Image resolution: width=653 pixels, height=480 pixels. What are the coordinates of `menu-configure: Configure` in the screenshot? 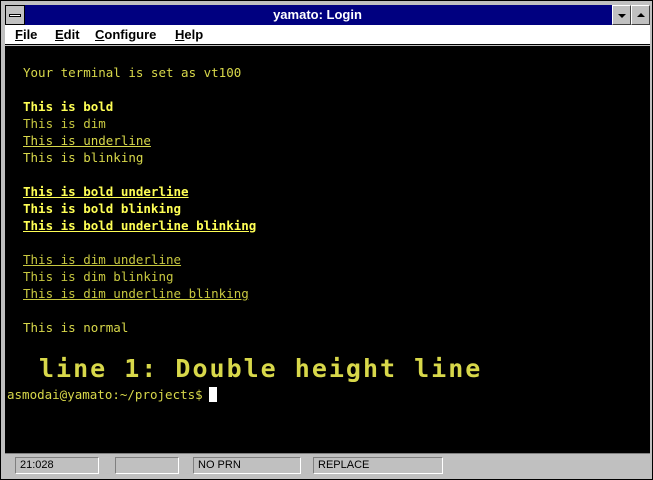 It's located at (125, 34).